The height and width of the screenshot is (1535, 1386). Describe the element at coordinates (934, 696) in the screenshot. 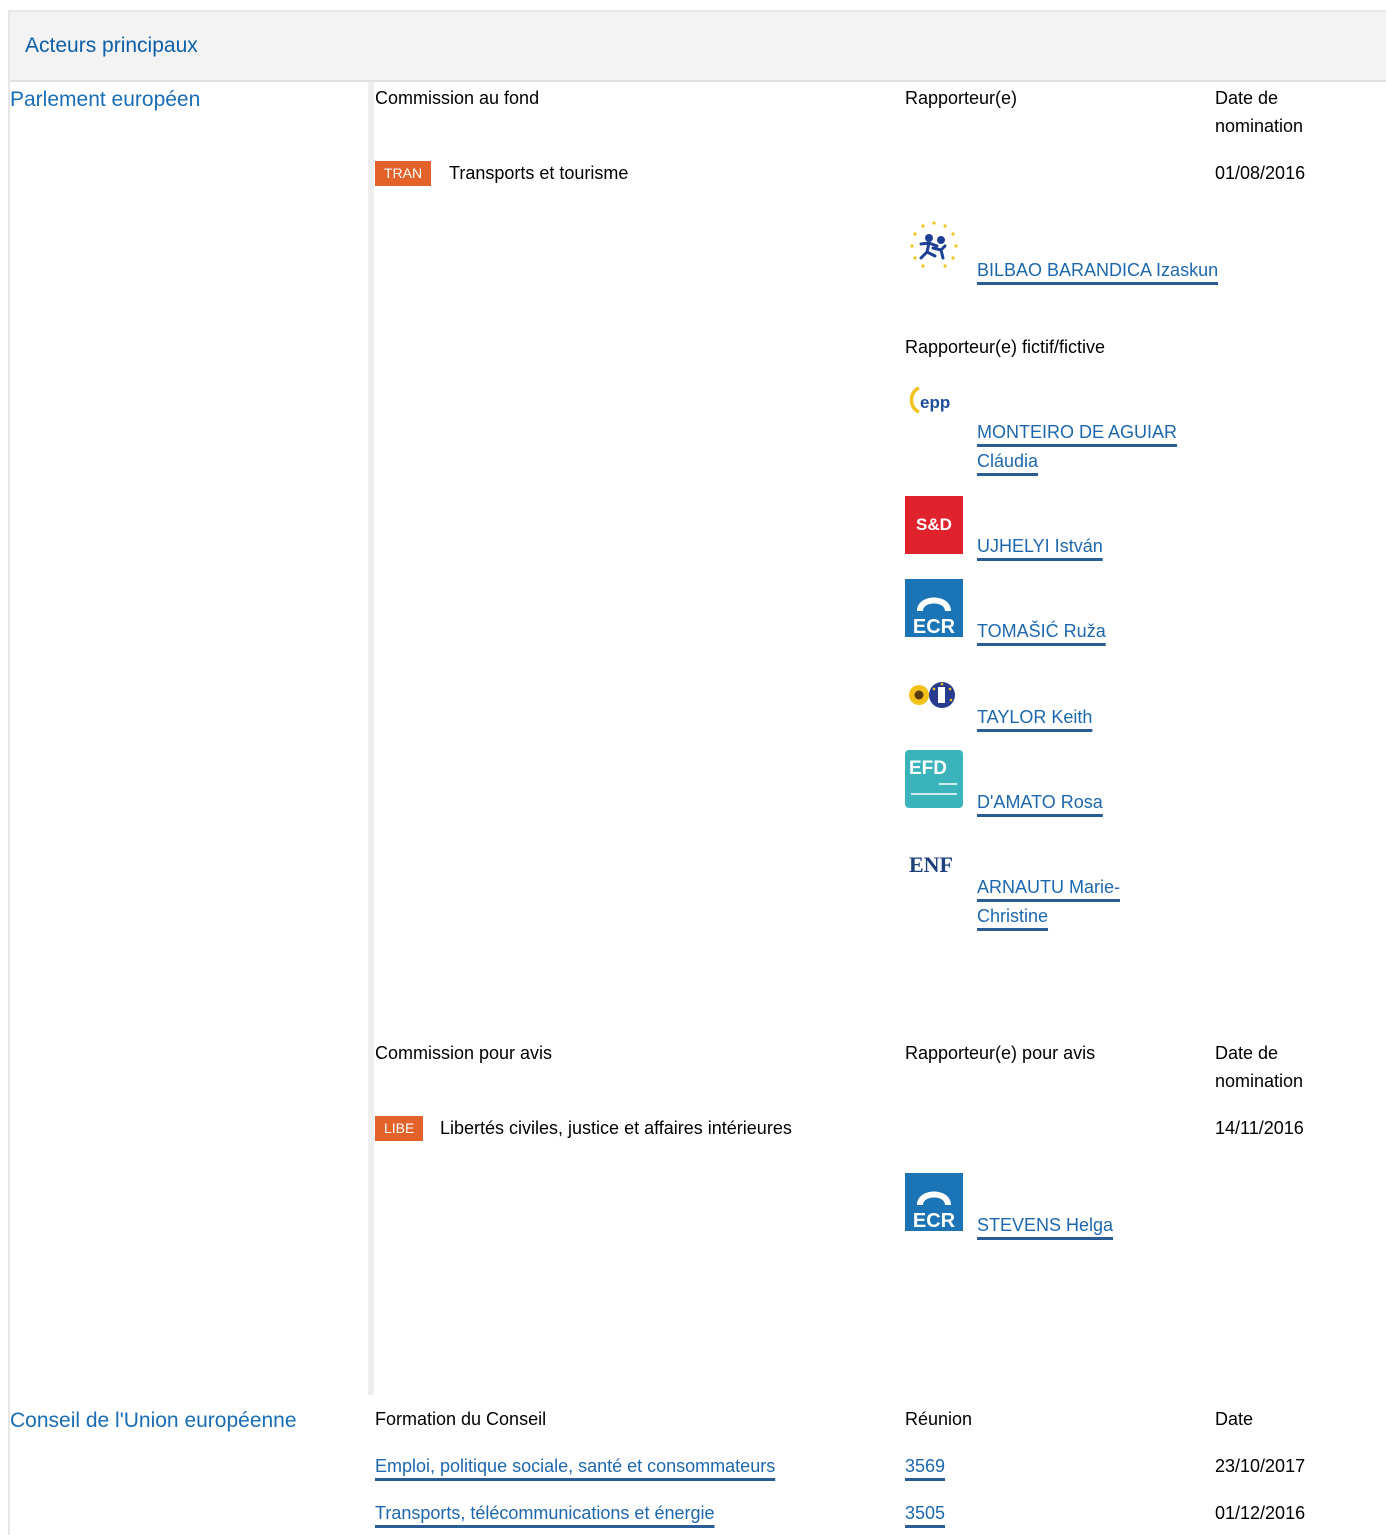

I see `greens-efa-logo-icon` at that location.